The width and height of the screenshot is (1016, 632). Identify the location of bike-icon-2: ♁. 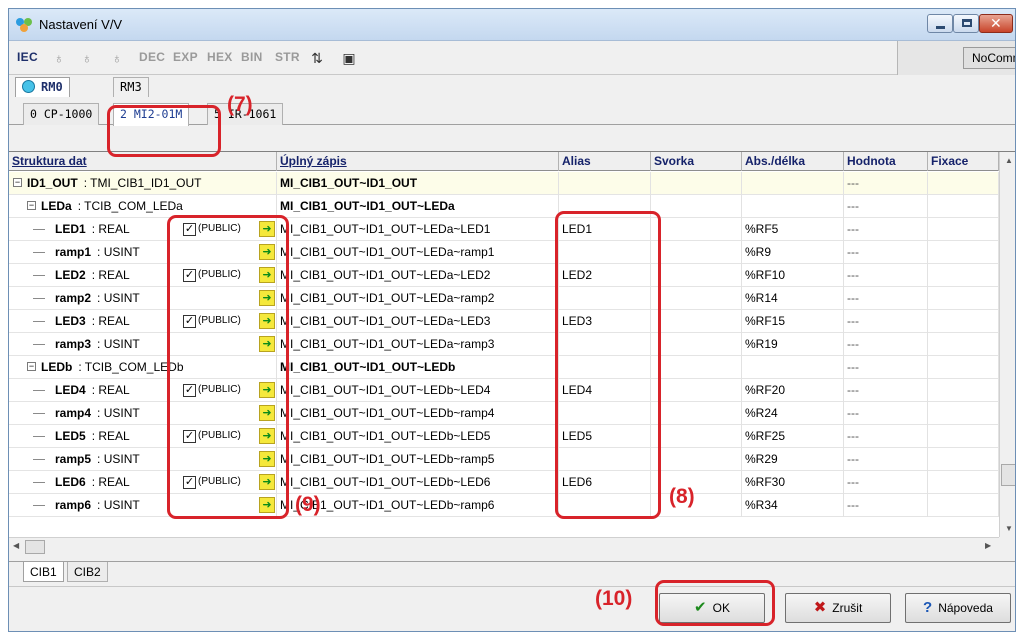
(87, 58).